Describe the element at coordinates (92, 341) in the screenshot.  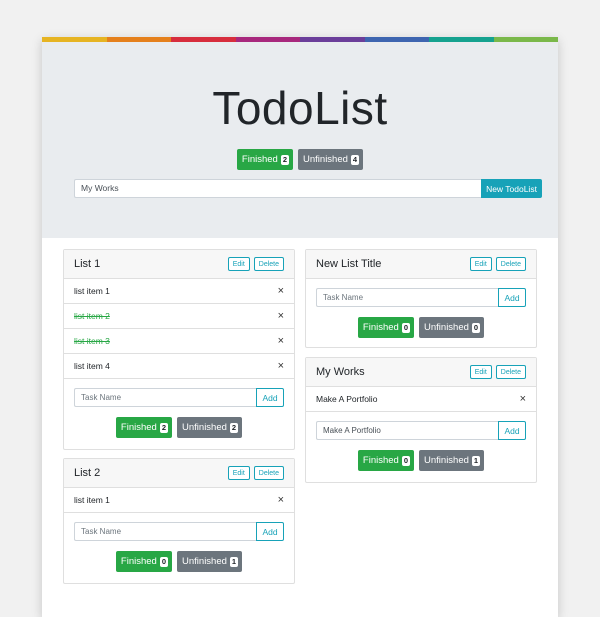
I see `item-text: list item 3` at that location.